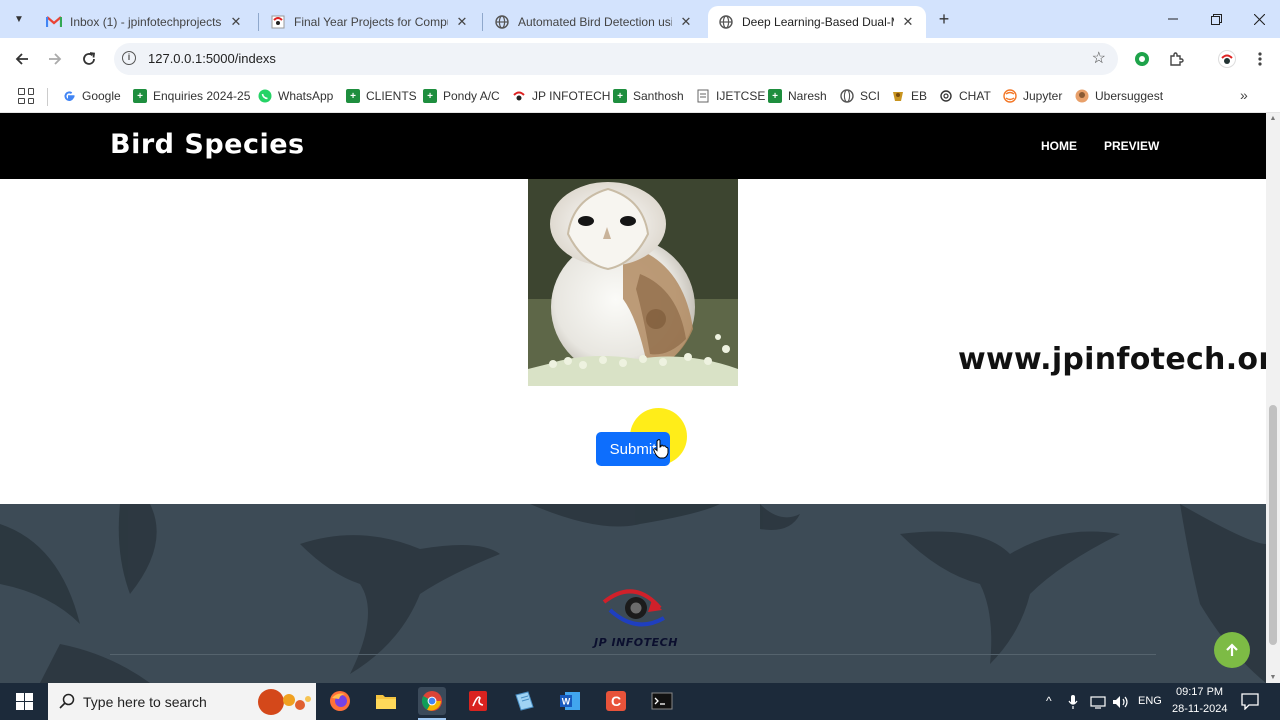 This screenshot has height=720, width=1280. I want to click on tab-gmail: Inbox (1) - jpinfotechprojects@ ✕, so click(145, 22).